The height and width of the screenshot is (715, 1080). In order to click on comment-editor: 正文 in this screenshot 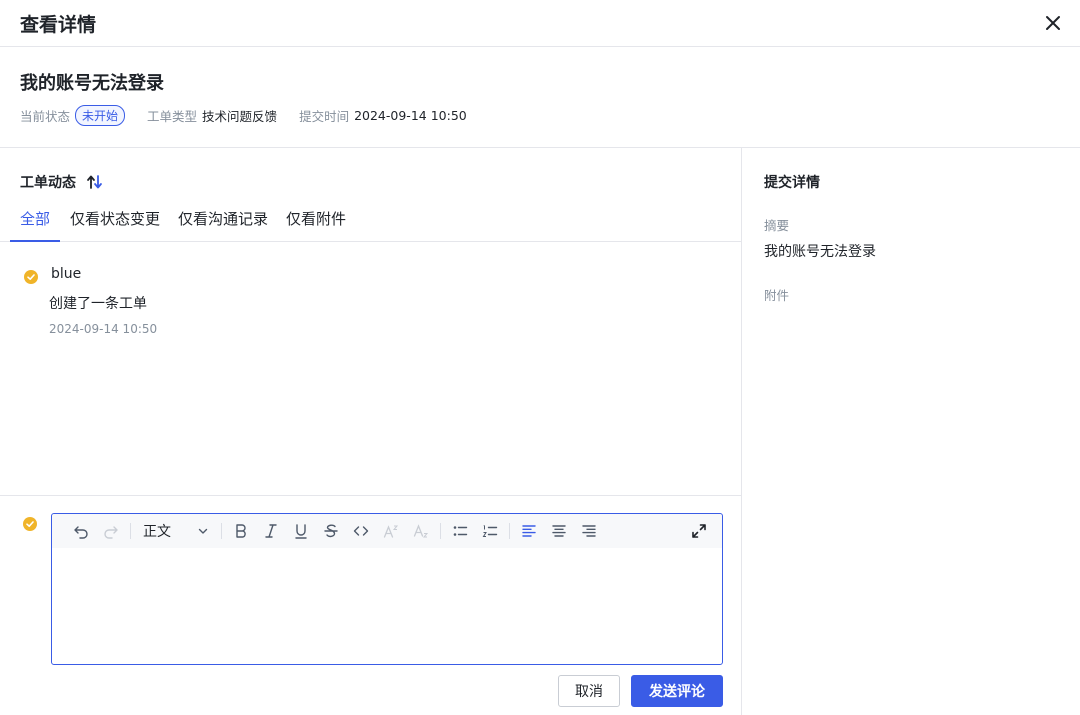, I will do `click(387, 589)`.